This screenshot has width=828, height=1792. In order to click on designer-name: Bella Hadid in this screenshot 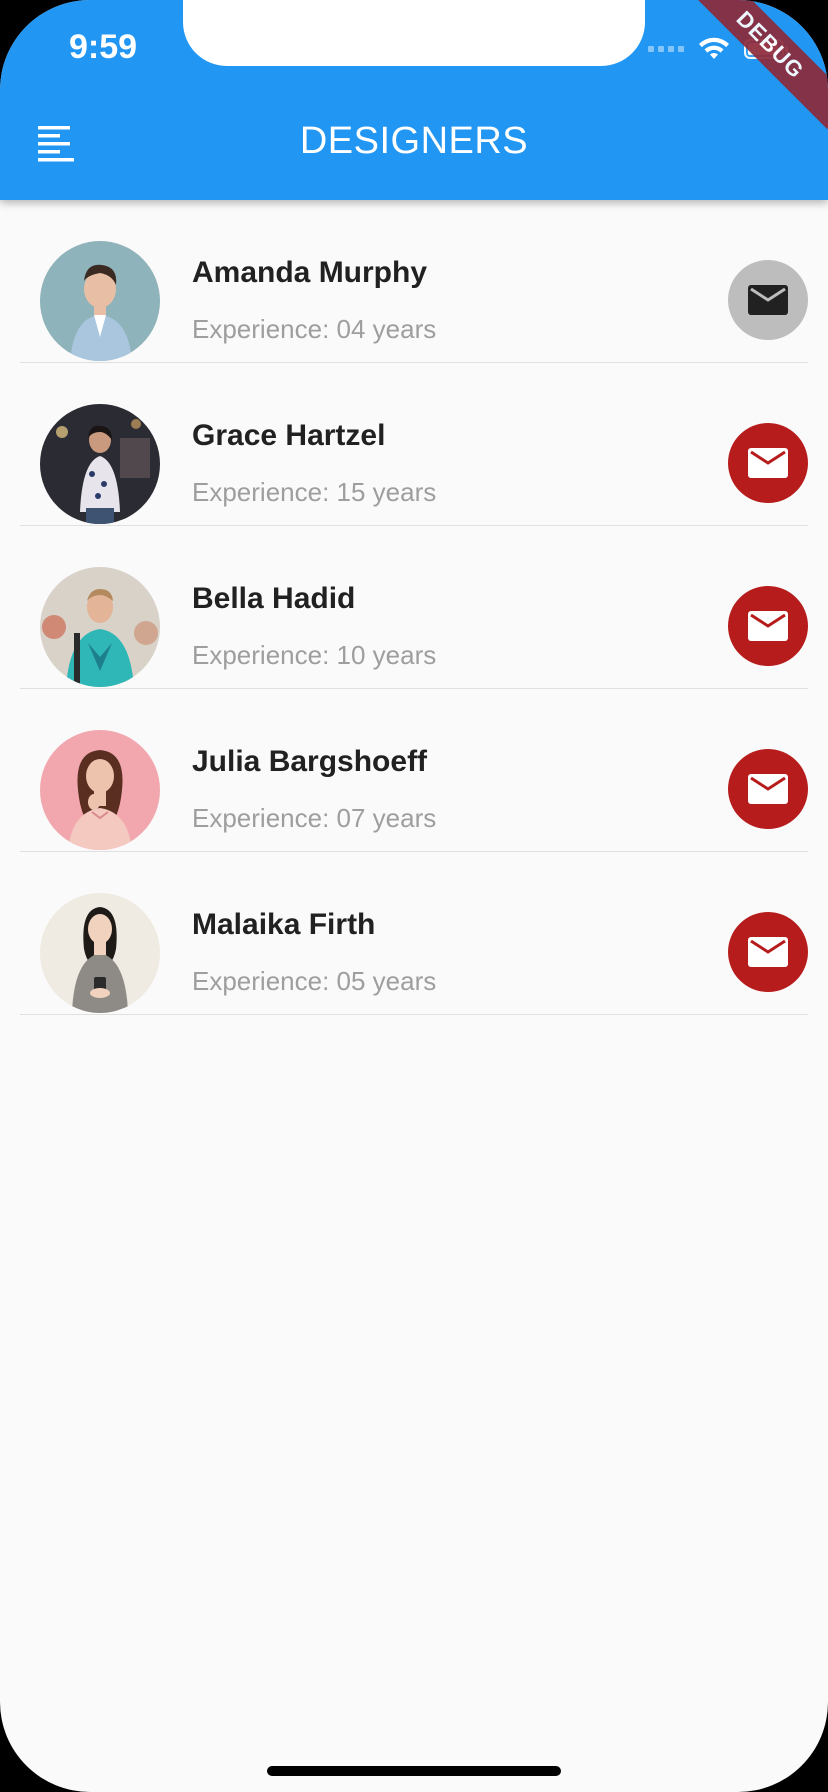, I will do `click(274, 598)`.